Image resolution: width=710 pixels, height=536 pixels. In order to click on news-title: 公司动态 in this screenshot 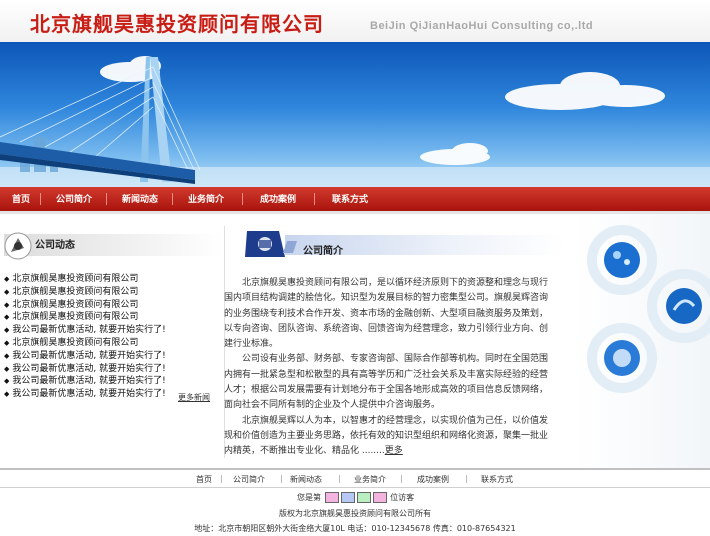, I will do `click(55, 245)`.